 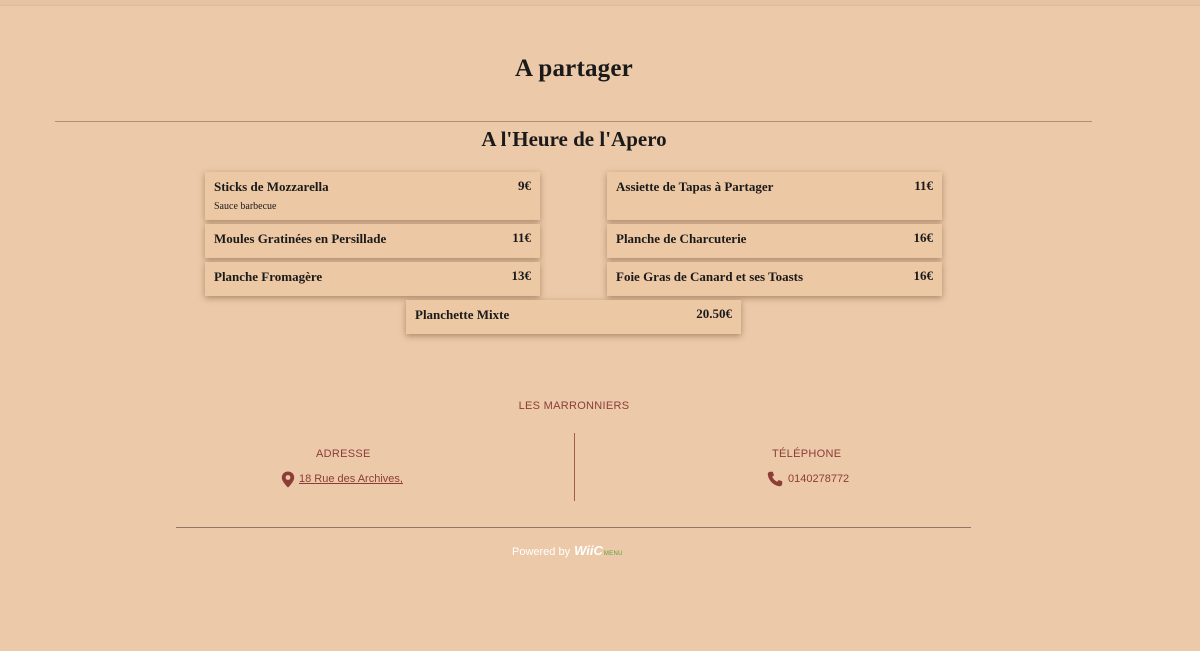 I want to click on phone-label: TÉLÉPHONE, so click(x=807, y=454).